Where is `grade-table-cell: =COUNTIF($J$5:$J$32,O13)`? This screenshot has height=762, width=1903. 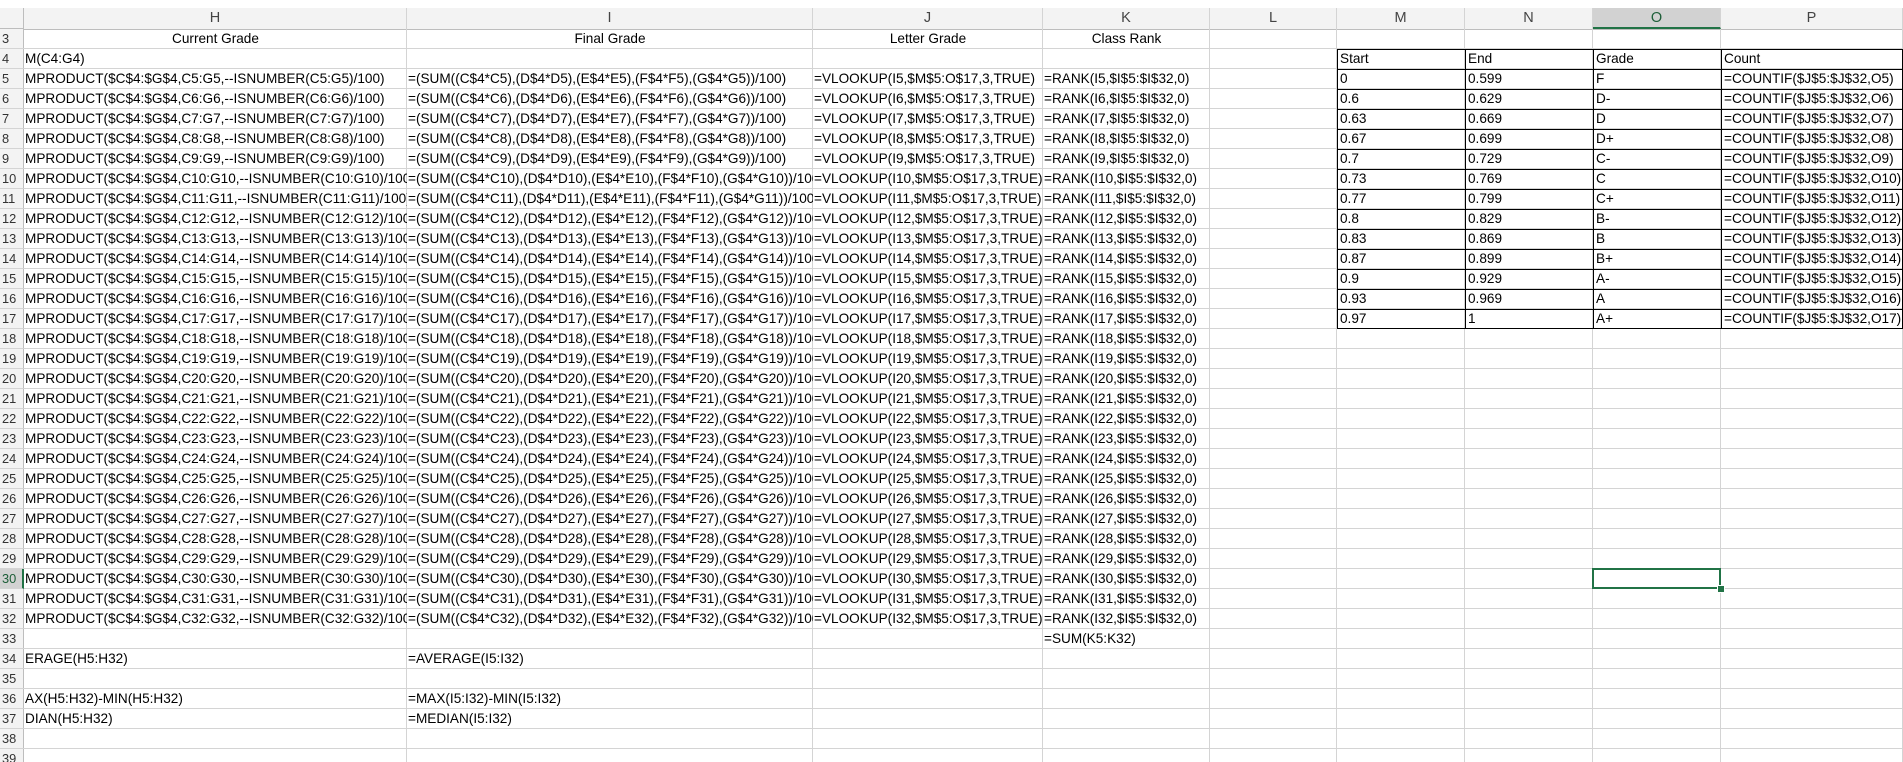 grade-table-cell: =COUNTIF($J$5:$J$32,O13) is located at coordinates (1812, 239).